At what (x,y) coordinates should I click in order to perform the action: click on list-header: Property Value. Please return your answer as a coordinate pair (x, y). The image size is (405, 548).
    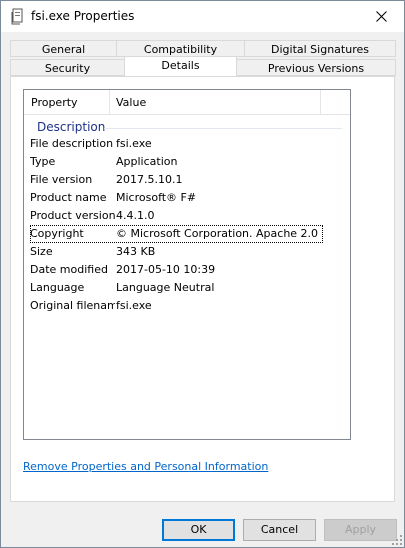
    Looking at the image, I should click on (187, 102).